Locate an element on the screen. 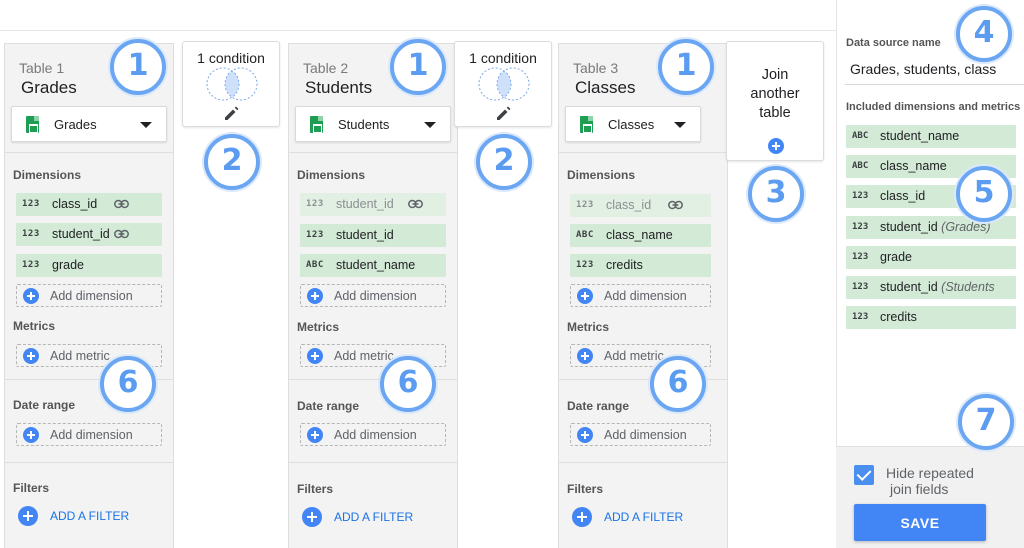 The width and height of the screenshot is (1024, 548). dimension-field: 123 class_id is located at coordinates (89, 204).